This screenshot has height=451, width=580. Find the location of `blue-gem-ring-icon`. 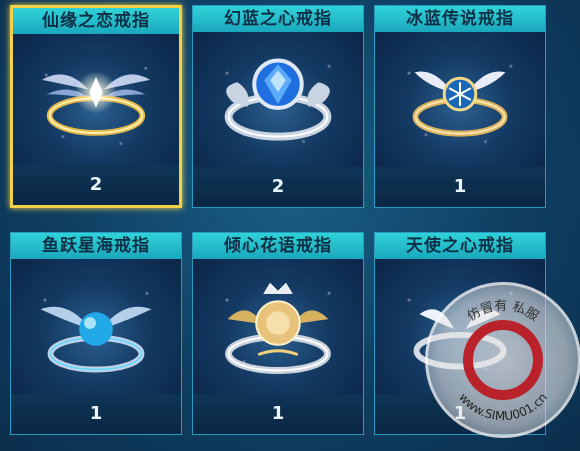

blue-gem-ring-icon is located at coordinates (278, 99).